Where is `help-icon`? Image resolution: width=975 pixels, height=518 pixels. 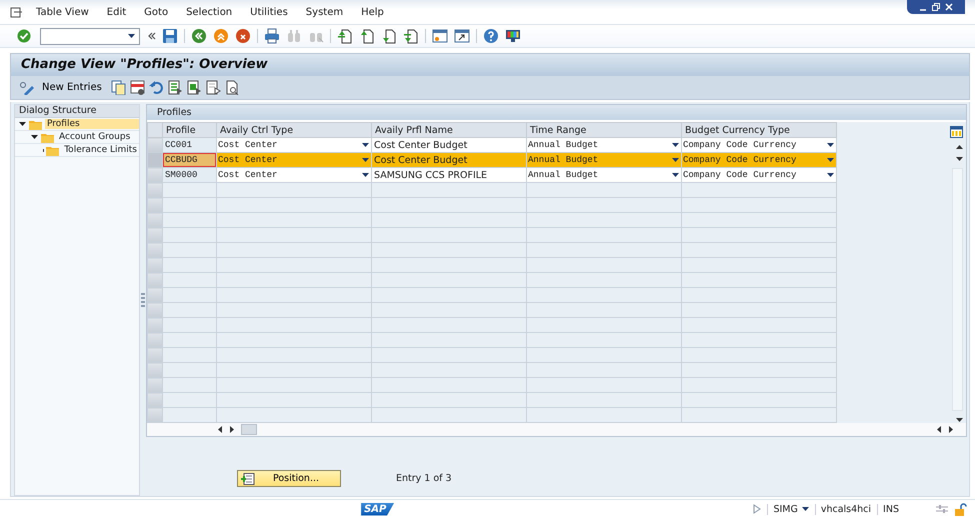
help-icon is located at coordinates (491, 36).